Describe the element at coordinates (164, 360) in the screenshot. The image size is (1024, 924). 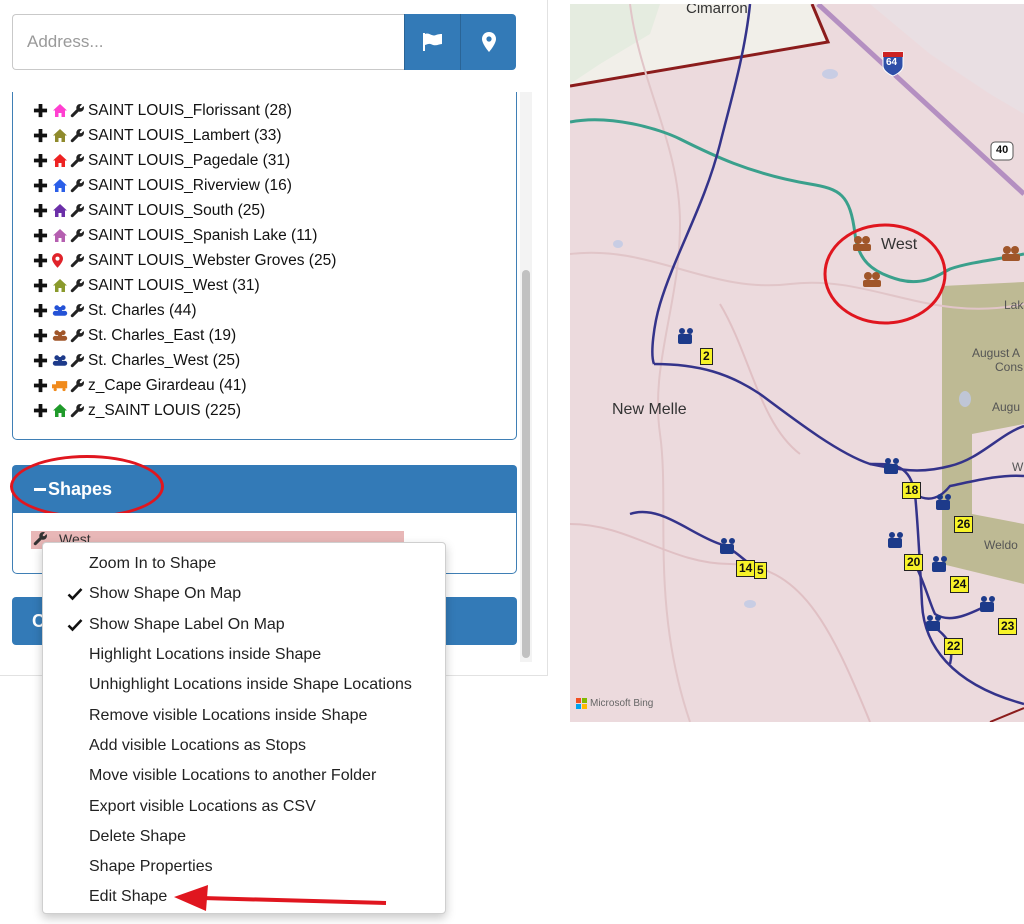
I see `folder-item-label: St. Charles_West (25)` at that location.